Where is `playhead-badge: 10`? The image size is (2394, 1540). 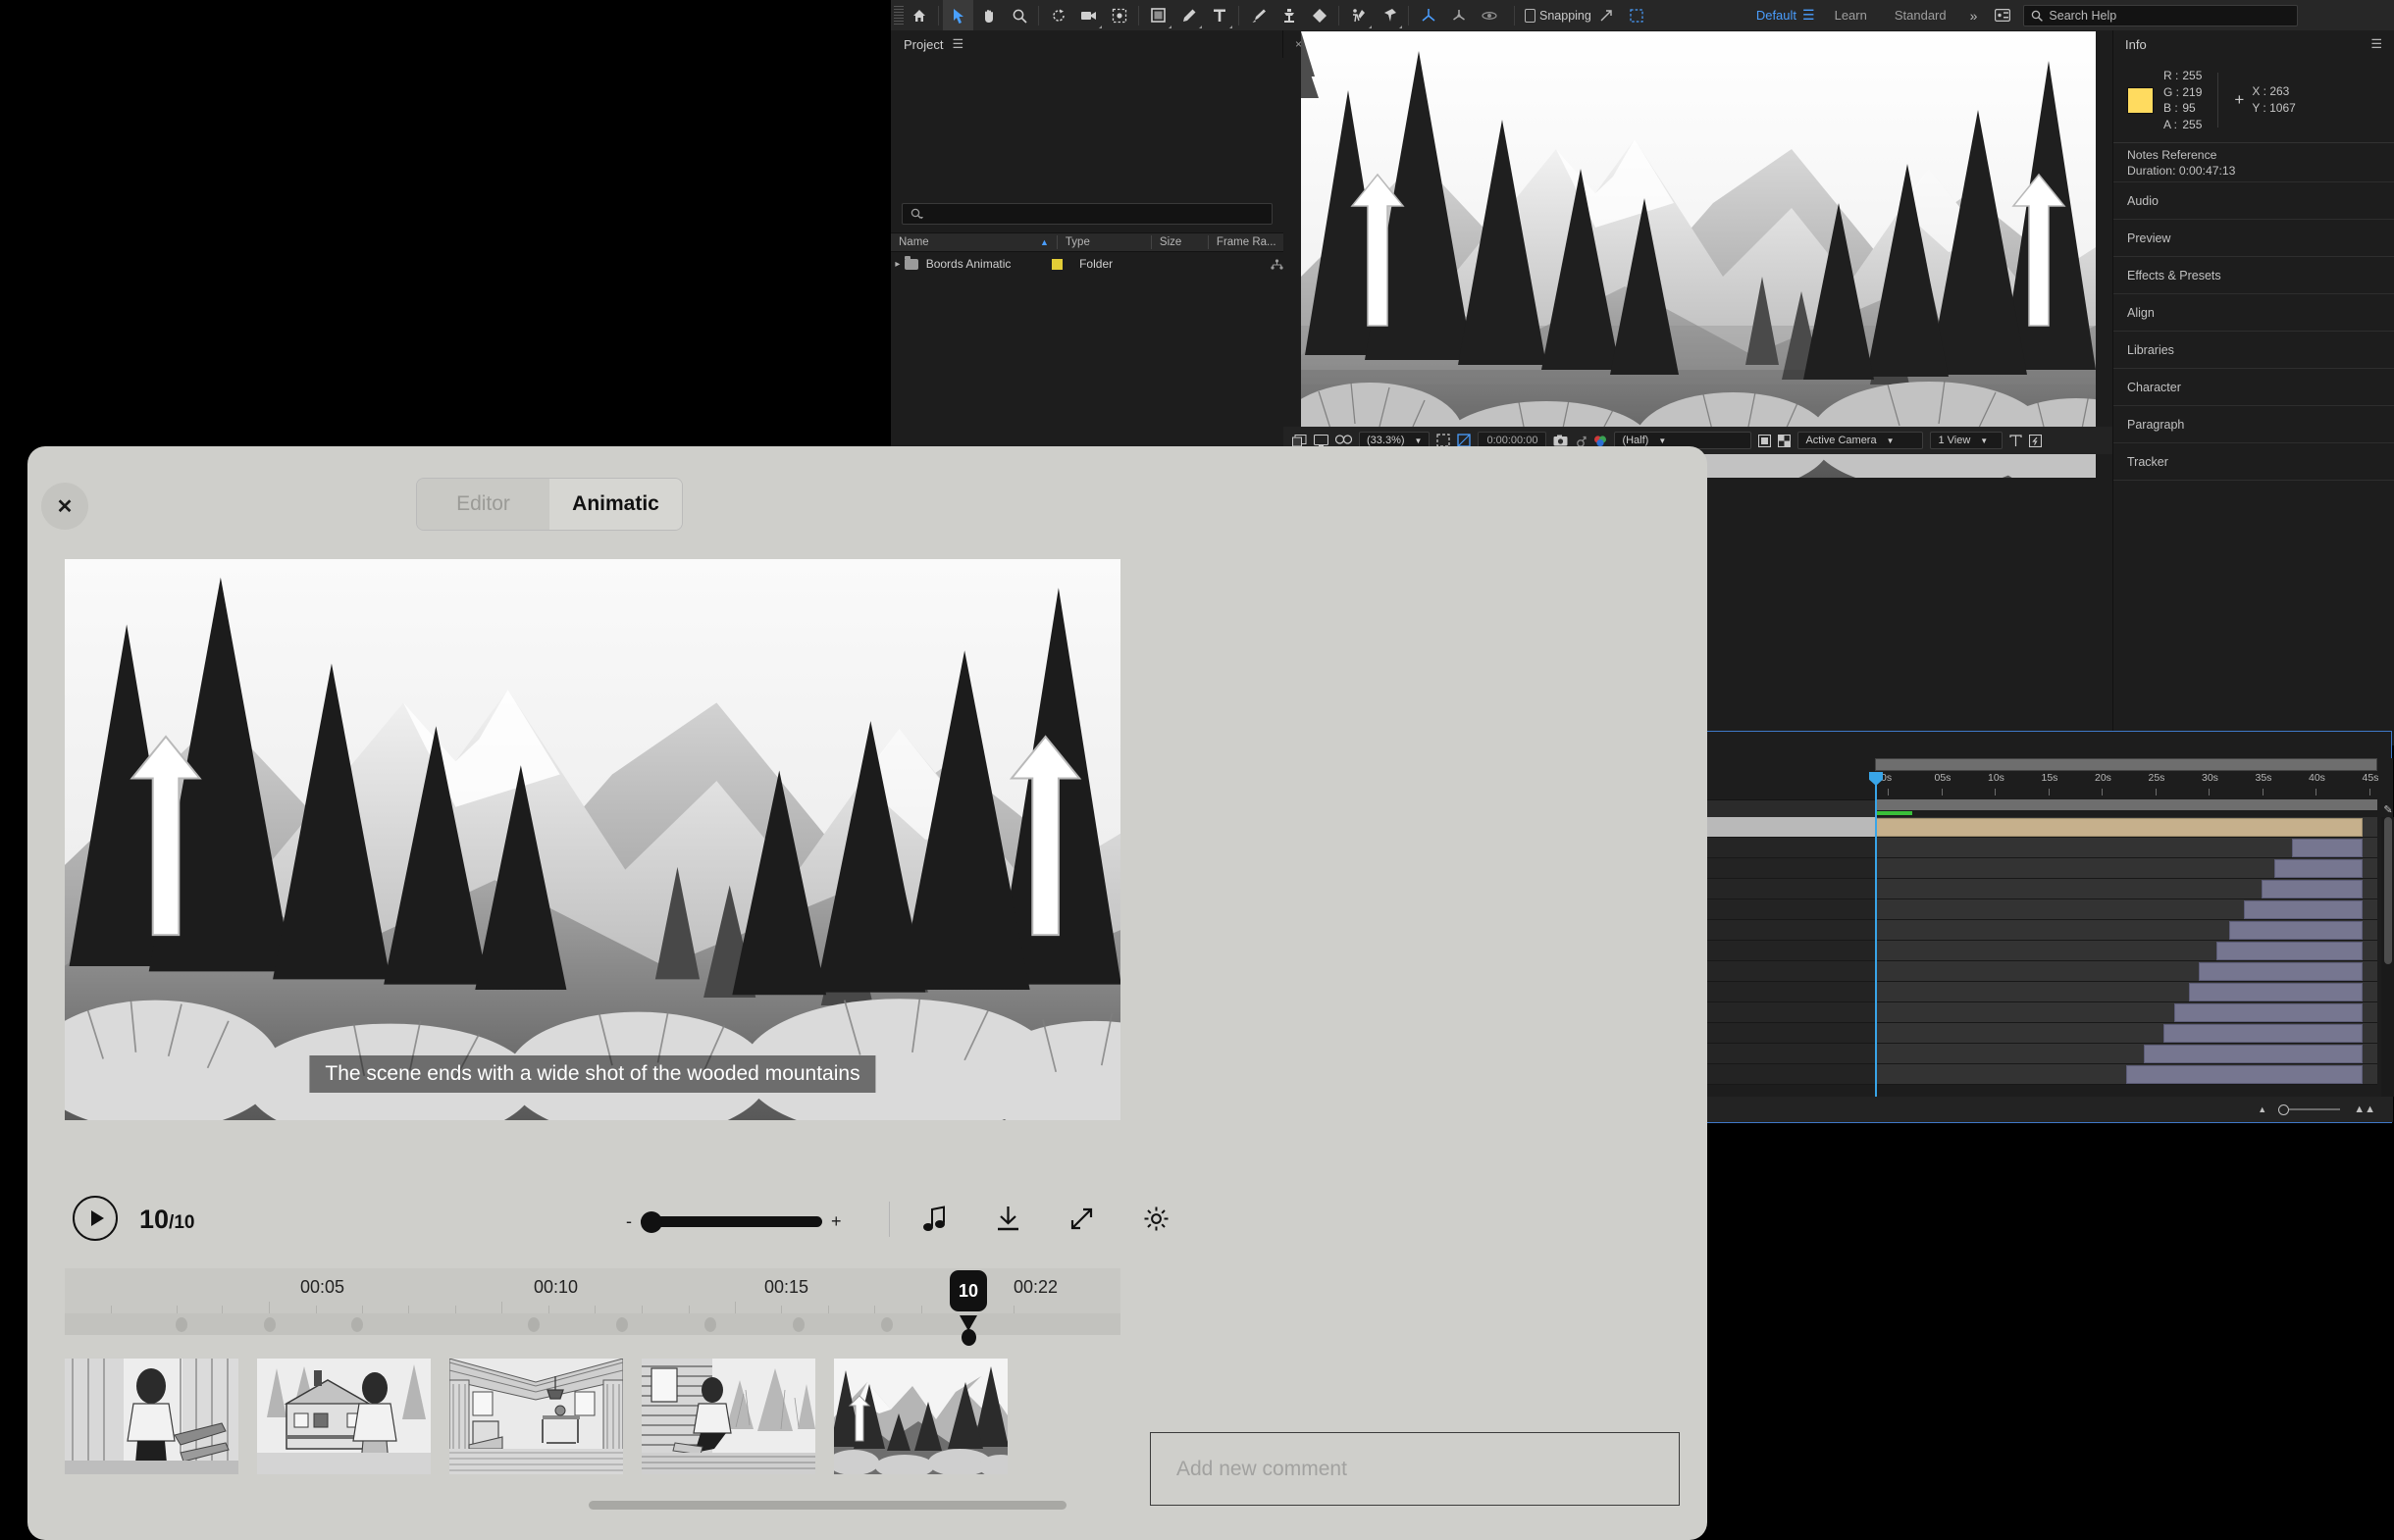
playhead-badge: 10 is located at coordinates (968, 1290).